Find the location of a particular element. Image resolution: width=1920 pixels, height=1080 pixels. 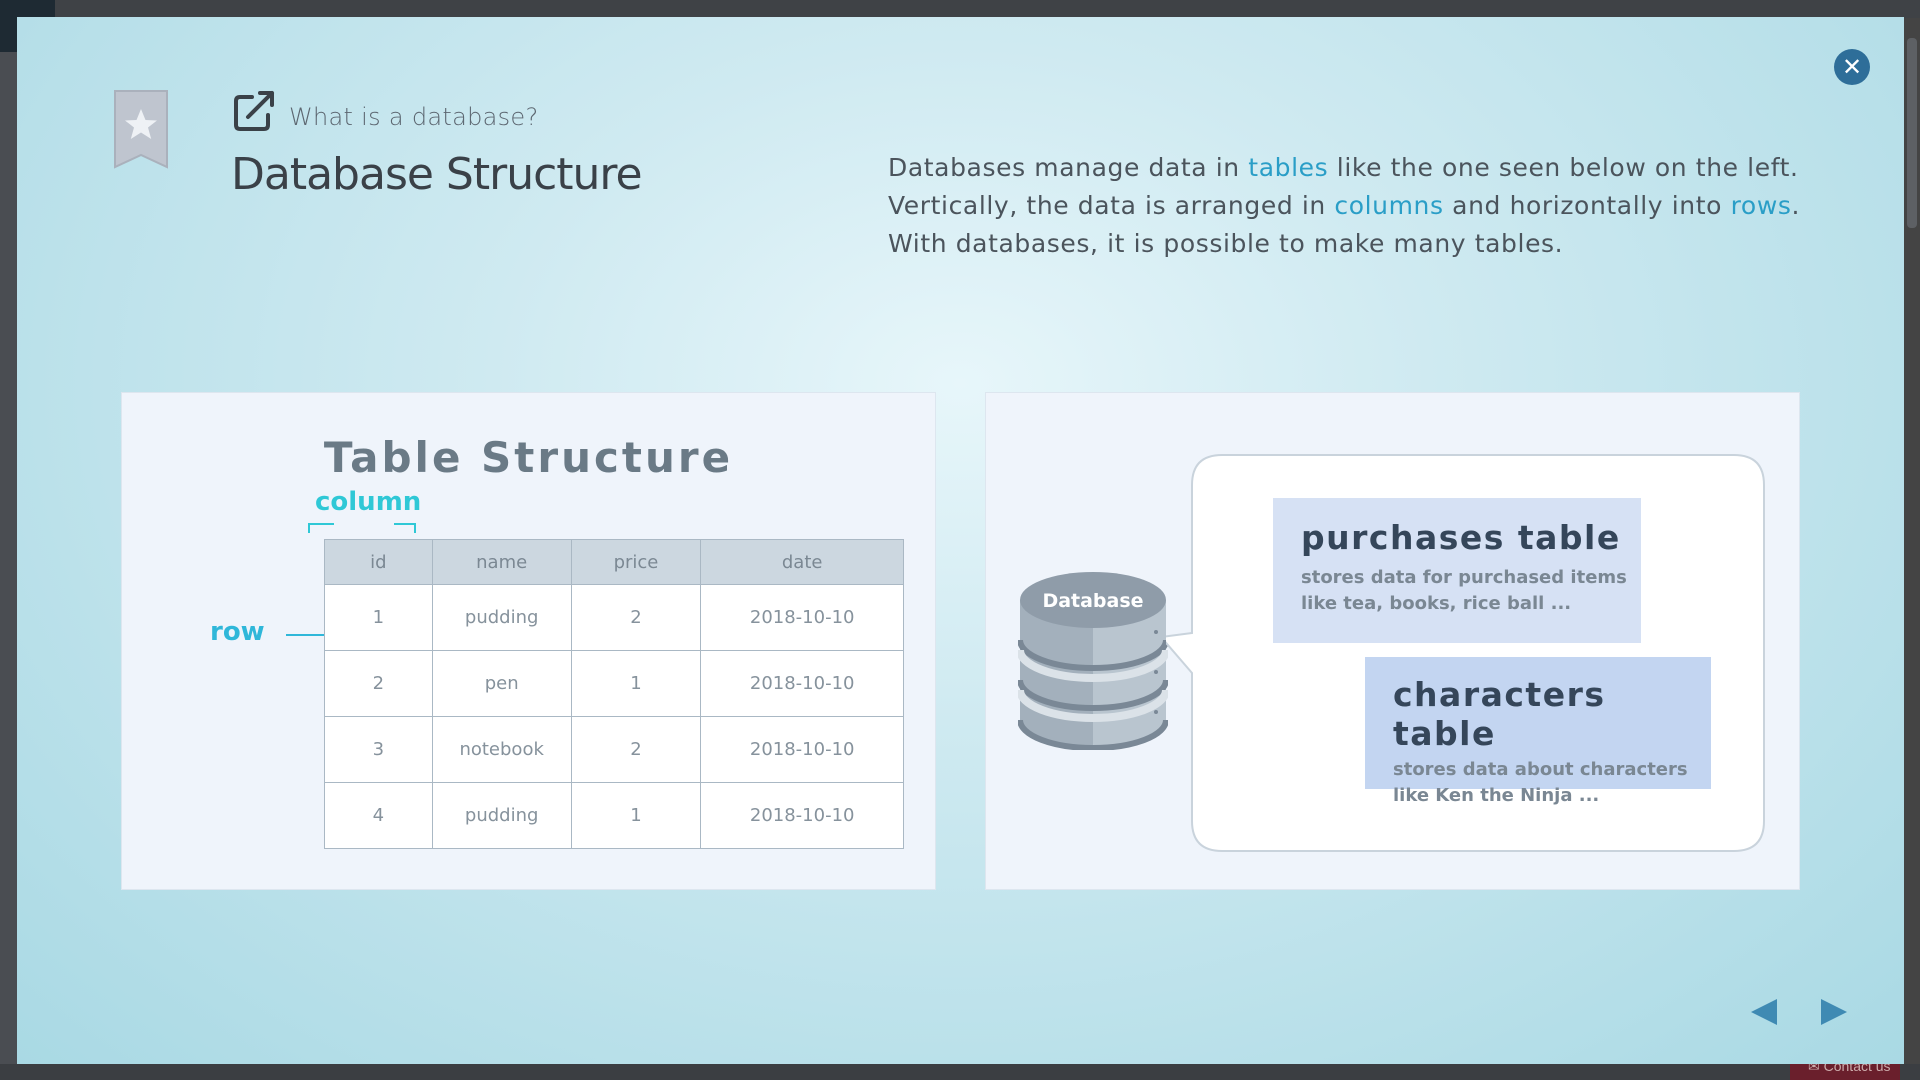

table-header-row: id name price date is located at coordinates (614, 562).